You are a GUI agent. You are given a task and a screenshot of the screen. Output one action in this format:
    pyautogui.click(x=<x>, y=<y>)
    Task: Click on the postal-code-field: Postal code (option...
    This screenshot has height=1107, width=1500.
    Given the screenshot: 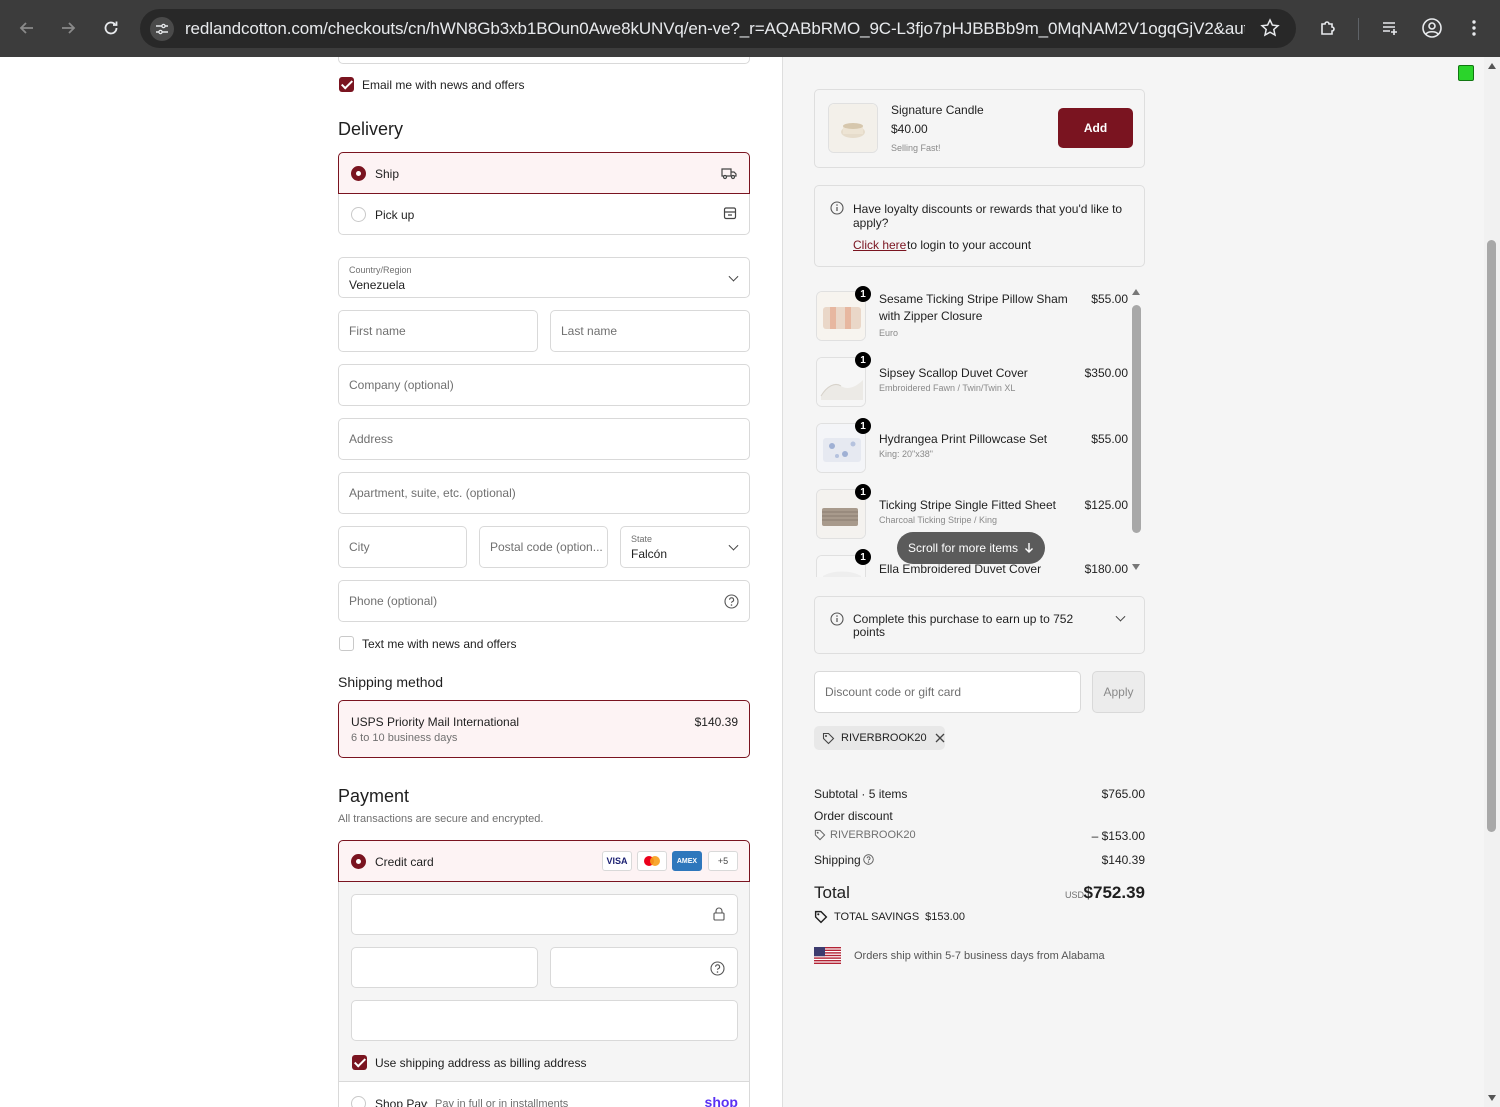 What is the action you would take?
    pyautogui.click(x=543, y=547)
    